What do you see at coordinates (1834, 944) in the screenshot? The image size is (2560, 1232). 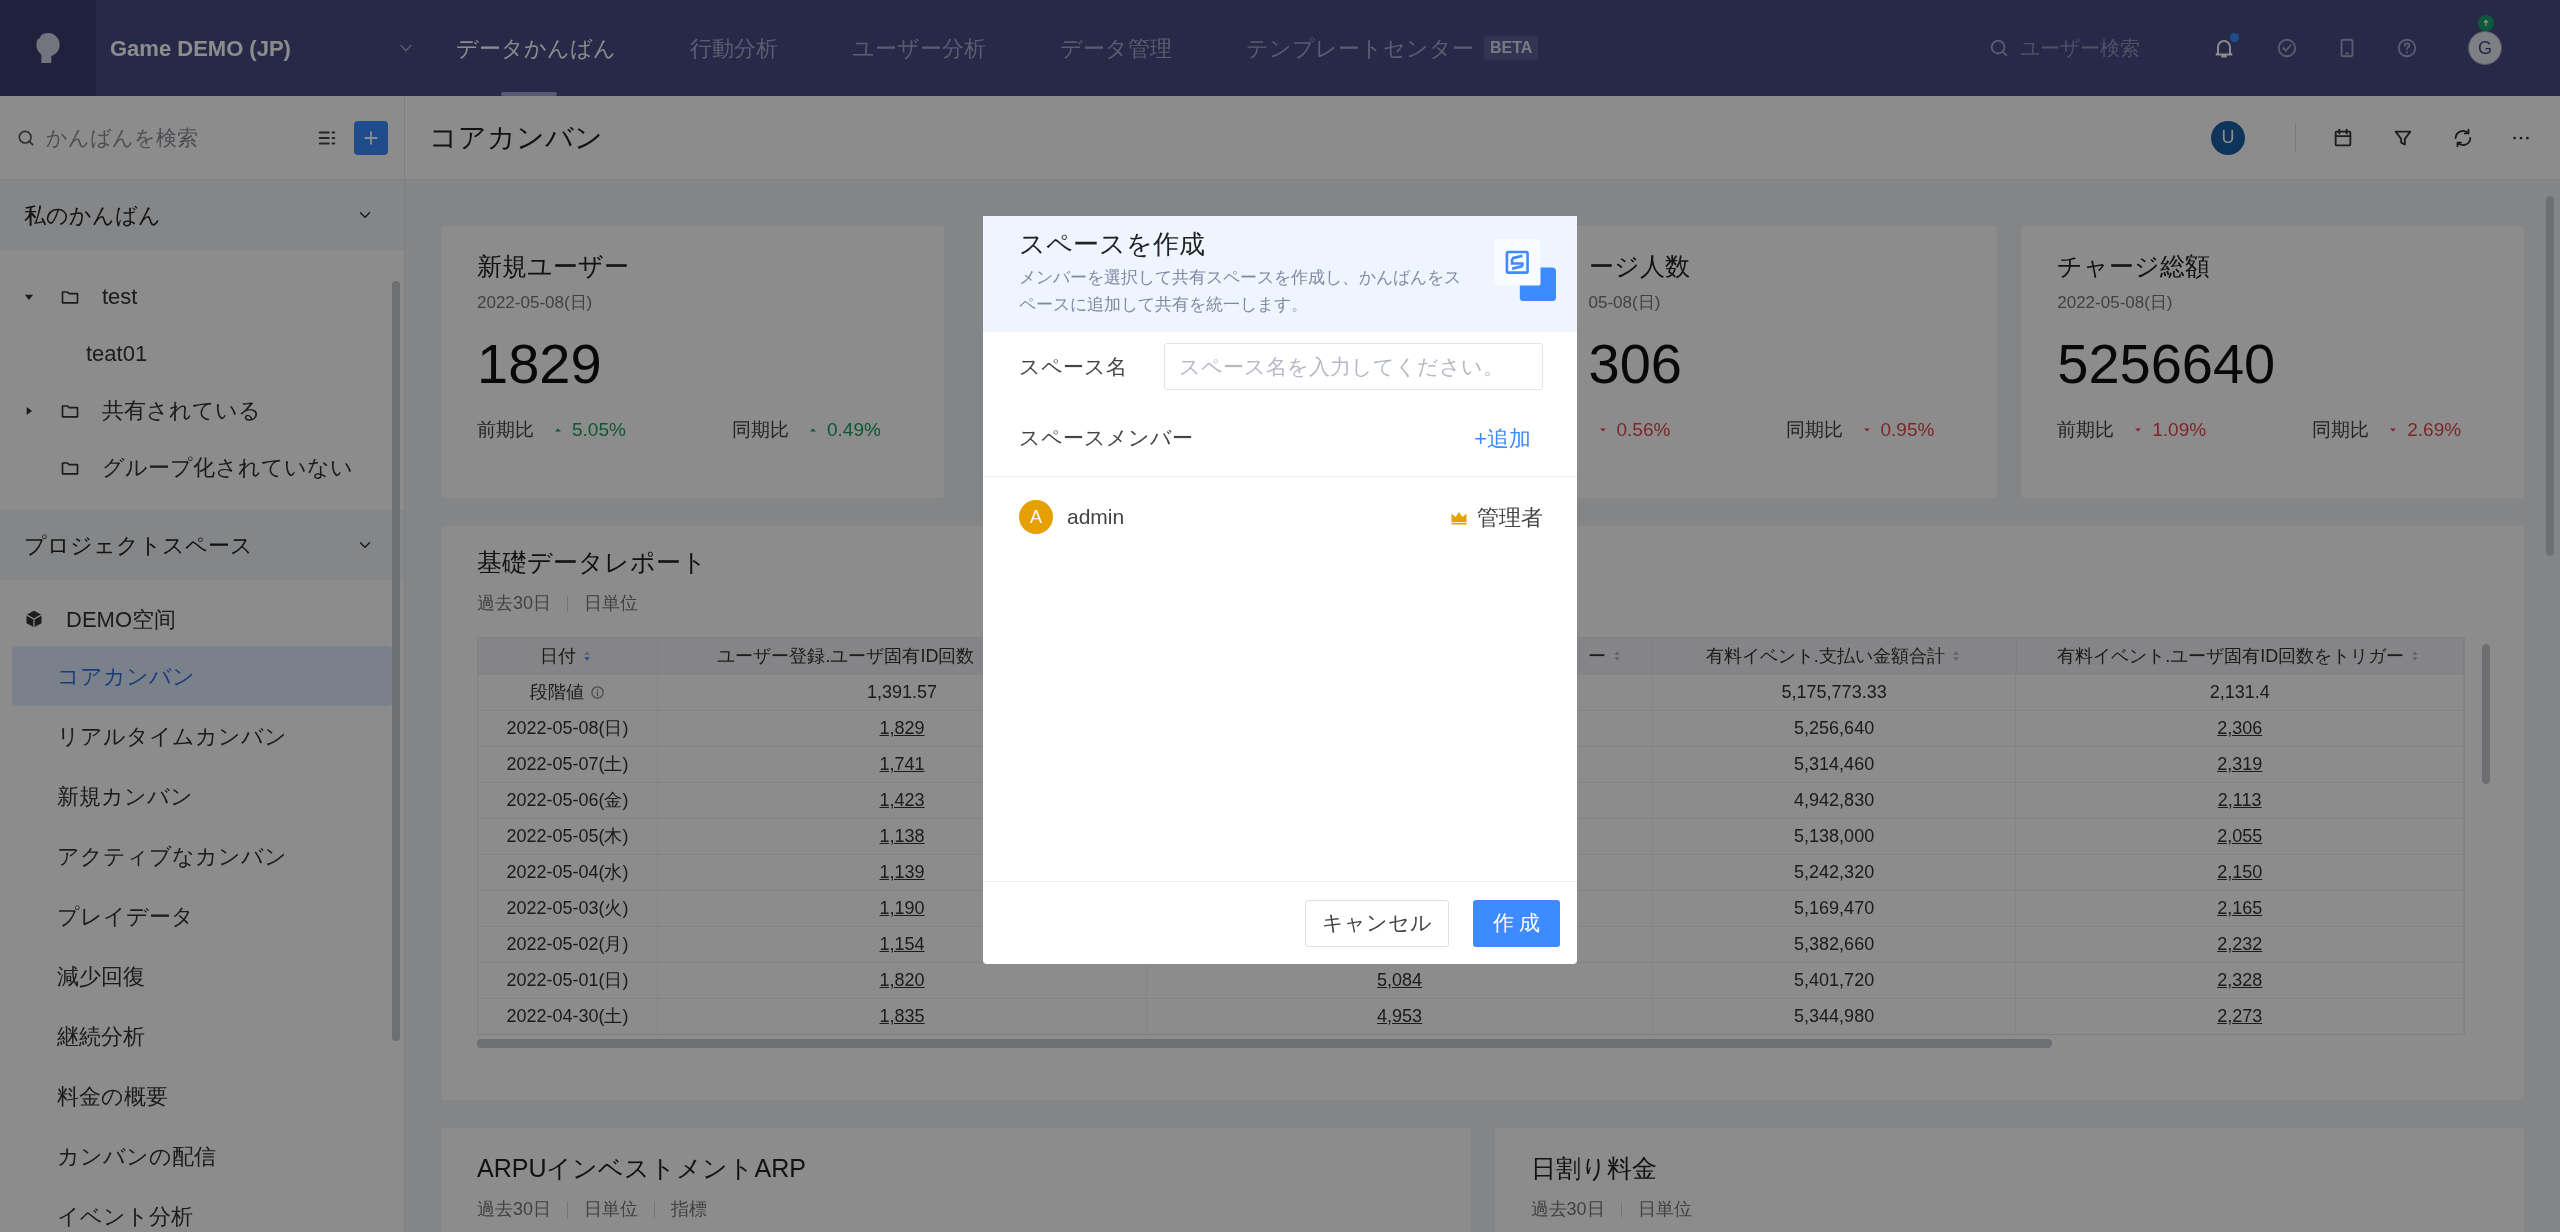 I see `table-cell-text: 5,382,660` at bounding box center [1834, 944].